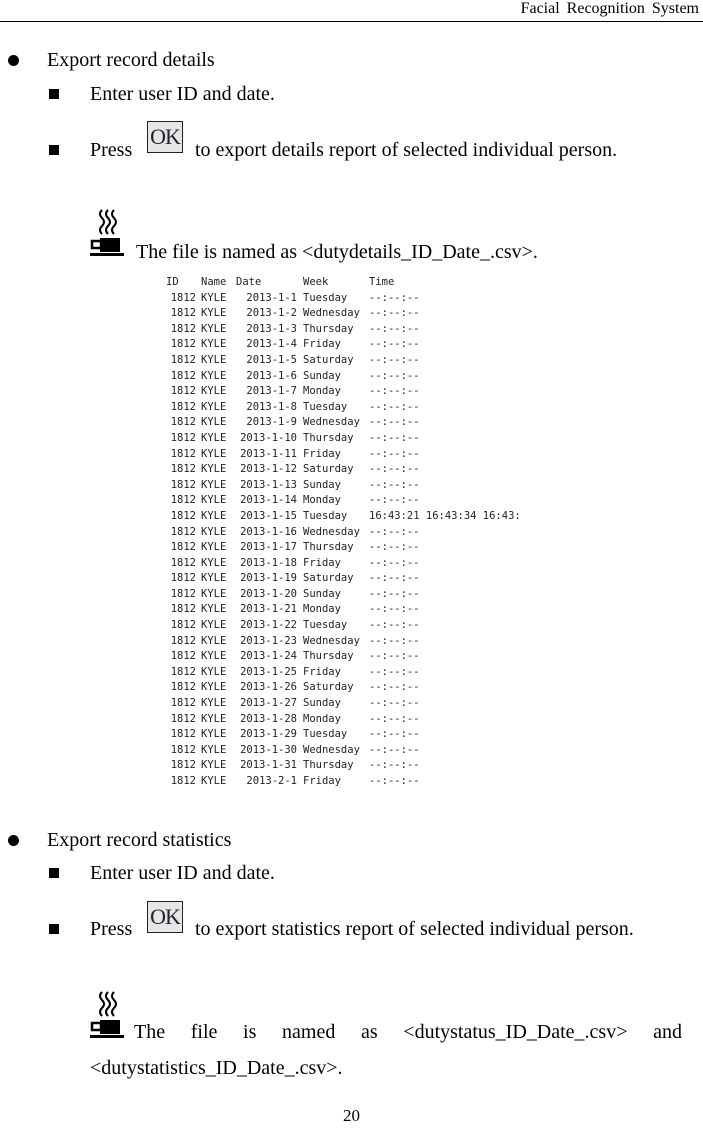 This screenshot has height=1132, width=703. Describe the element at coordinates (293, 766) in the screenshot. I see `csv-row: 1812 KYLE 2013-1-31 Thursday --:--:--` at that location.